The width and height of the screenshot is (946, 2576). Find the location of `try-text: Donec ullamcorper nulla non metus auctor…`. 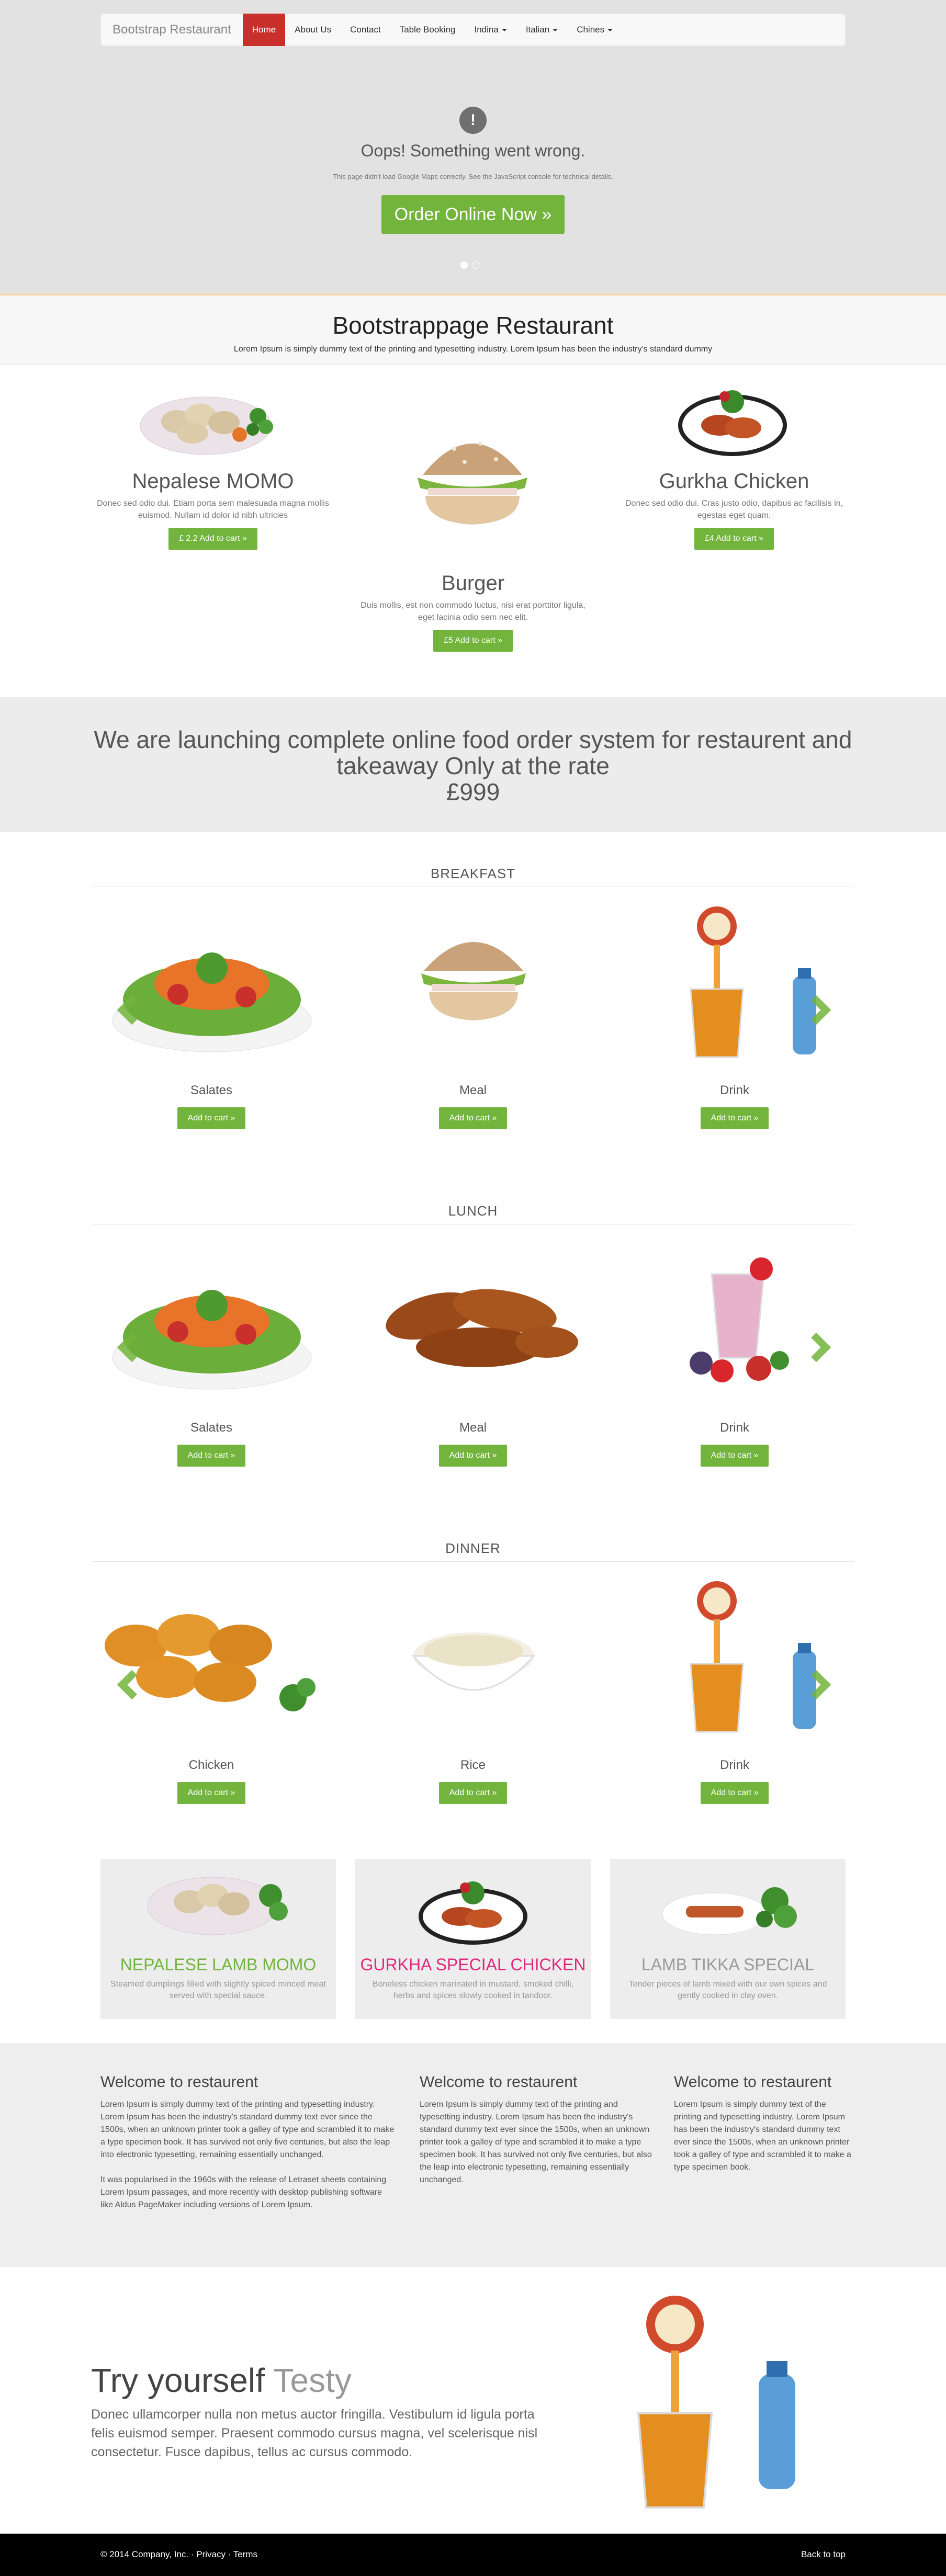

try-text: Donec ullamcorper nulla non metus auctor… is located at coordinates (314, 2433).